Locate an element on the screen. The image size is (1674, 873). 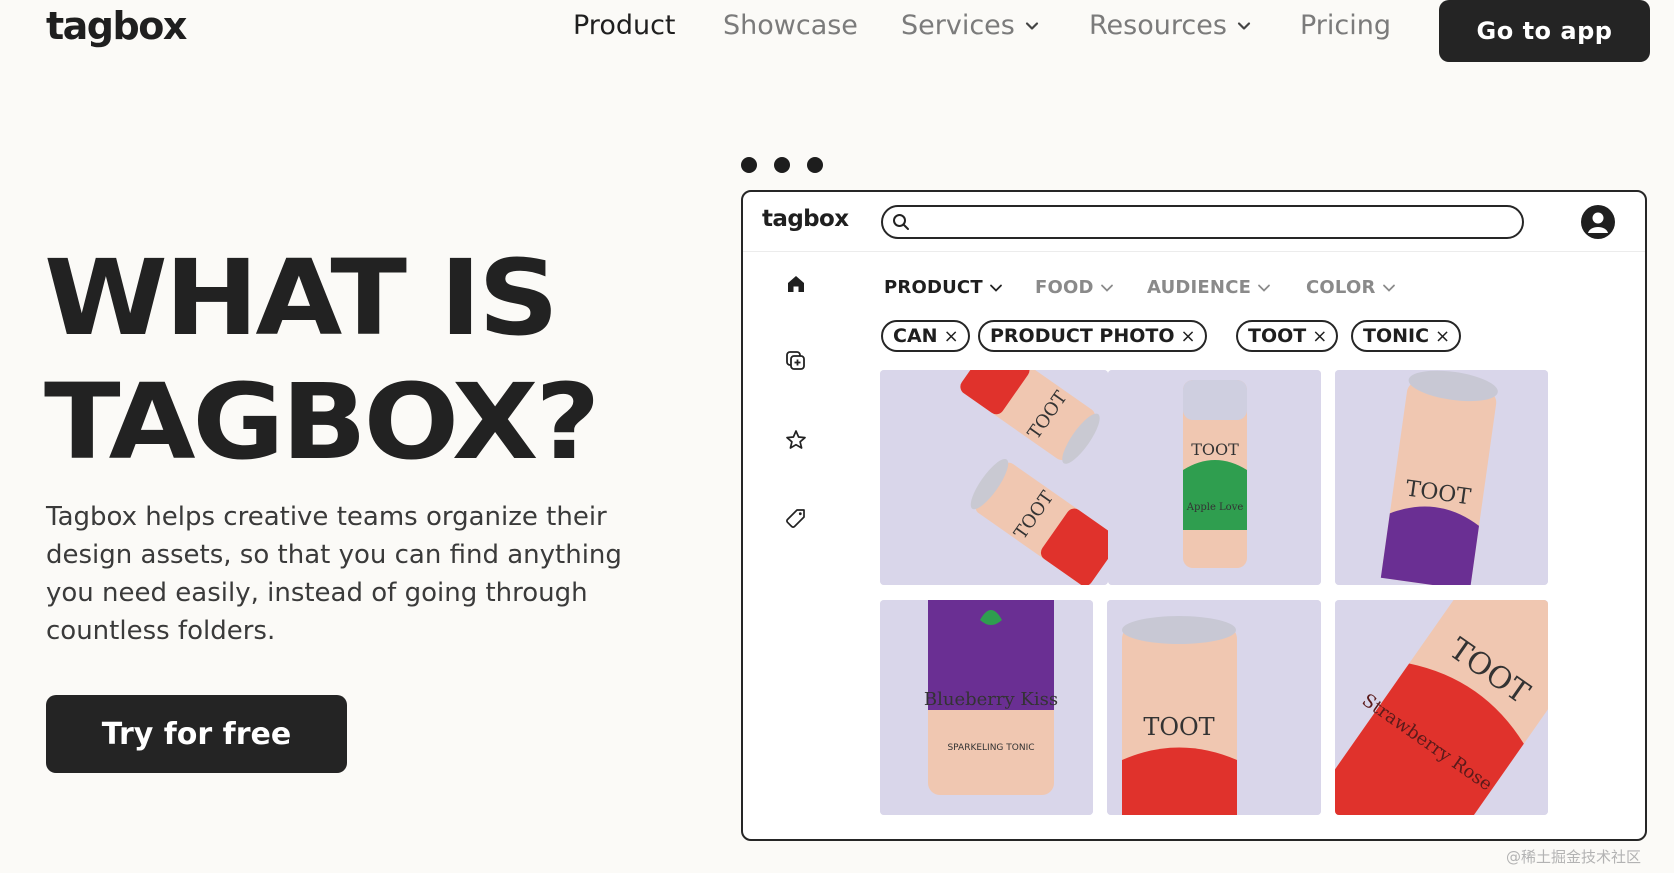
can-image: Blueberry Kiss SPARKELING TONIC is located at coordinates (986, 707).